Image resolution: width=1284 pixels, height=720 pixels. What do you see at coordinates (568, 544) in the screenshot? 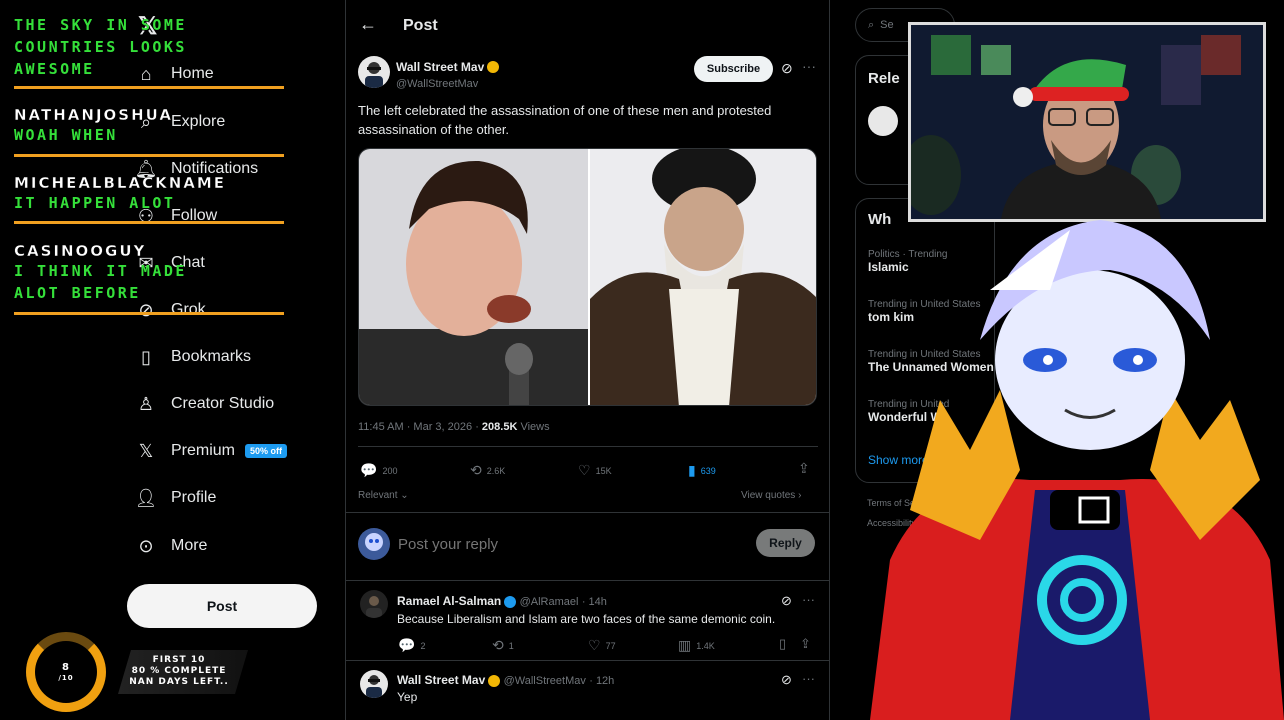
I see `reply-input` at bounding box center [568, 544].